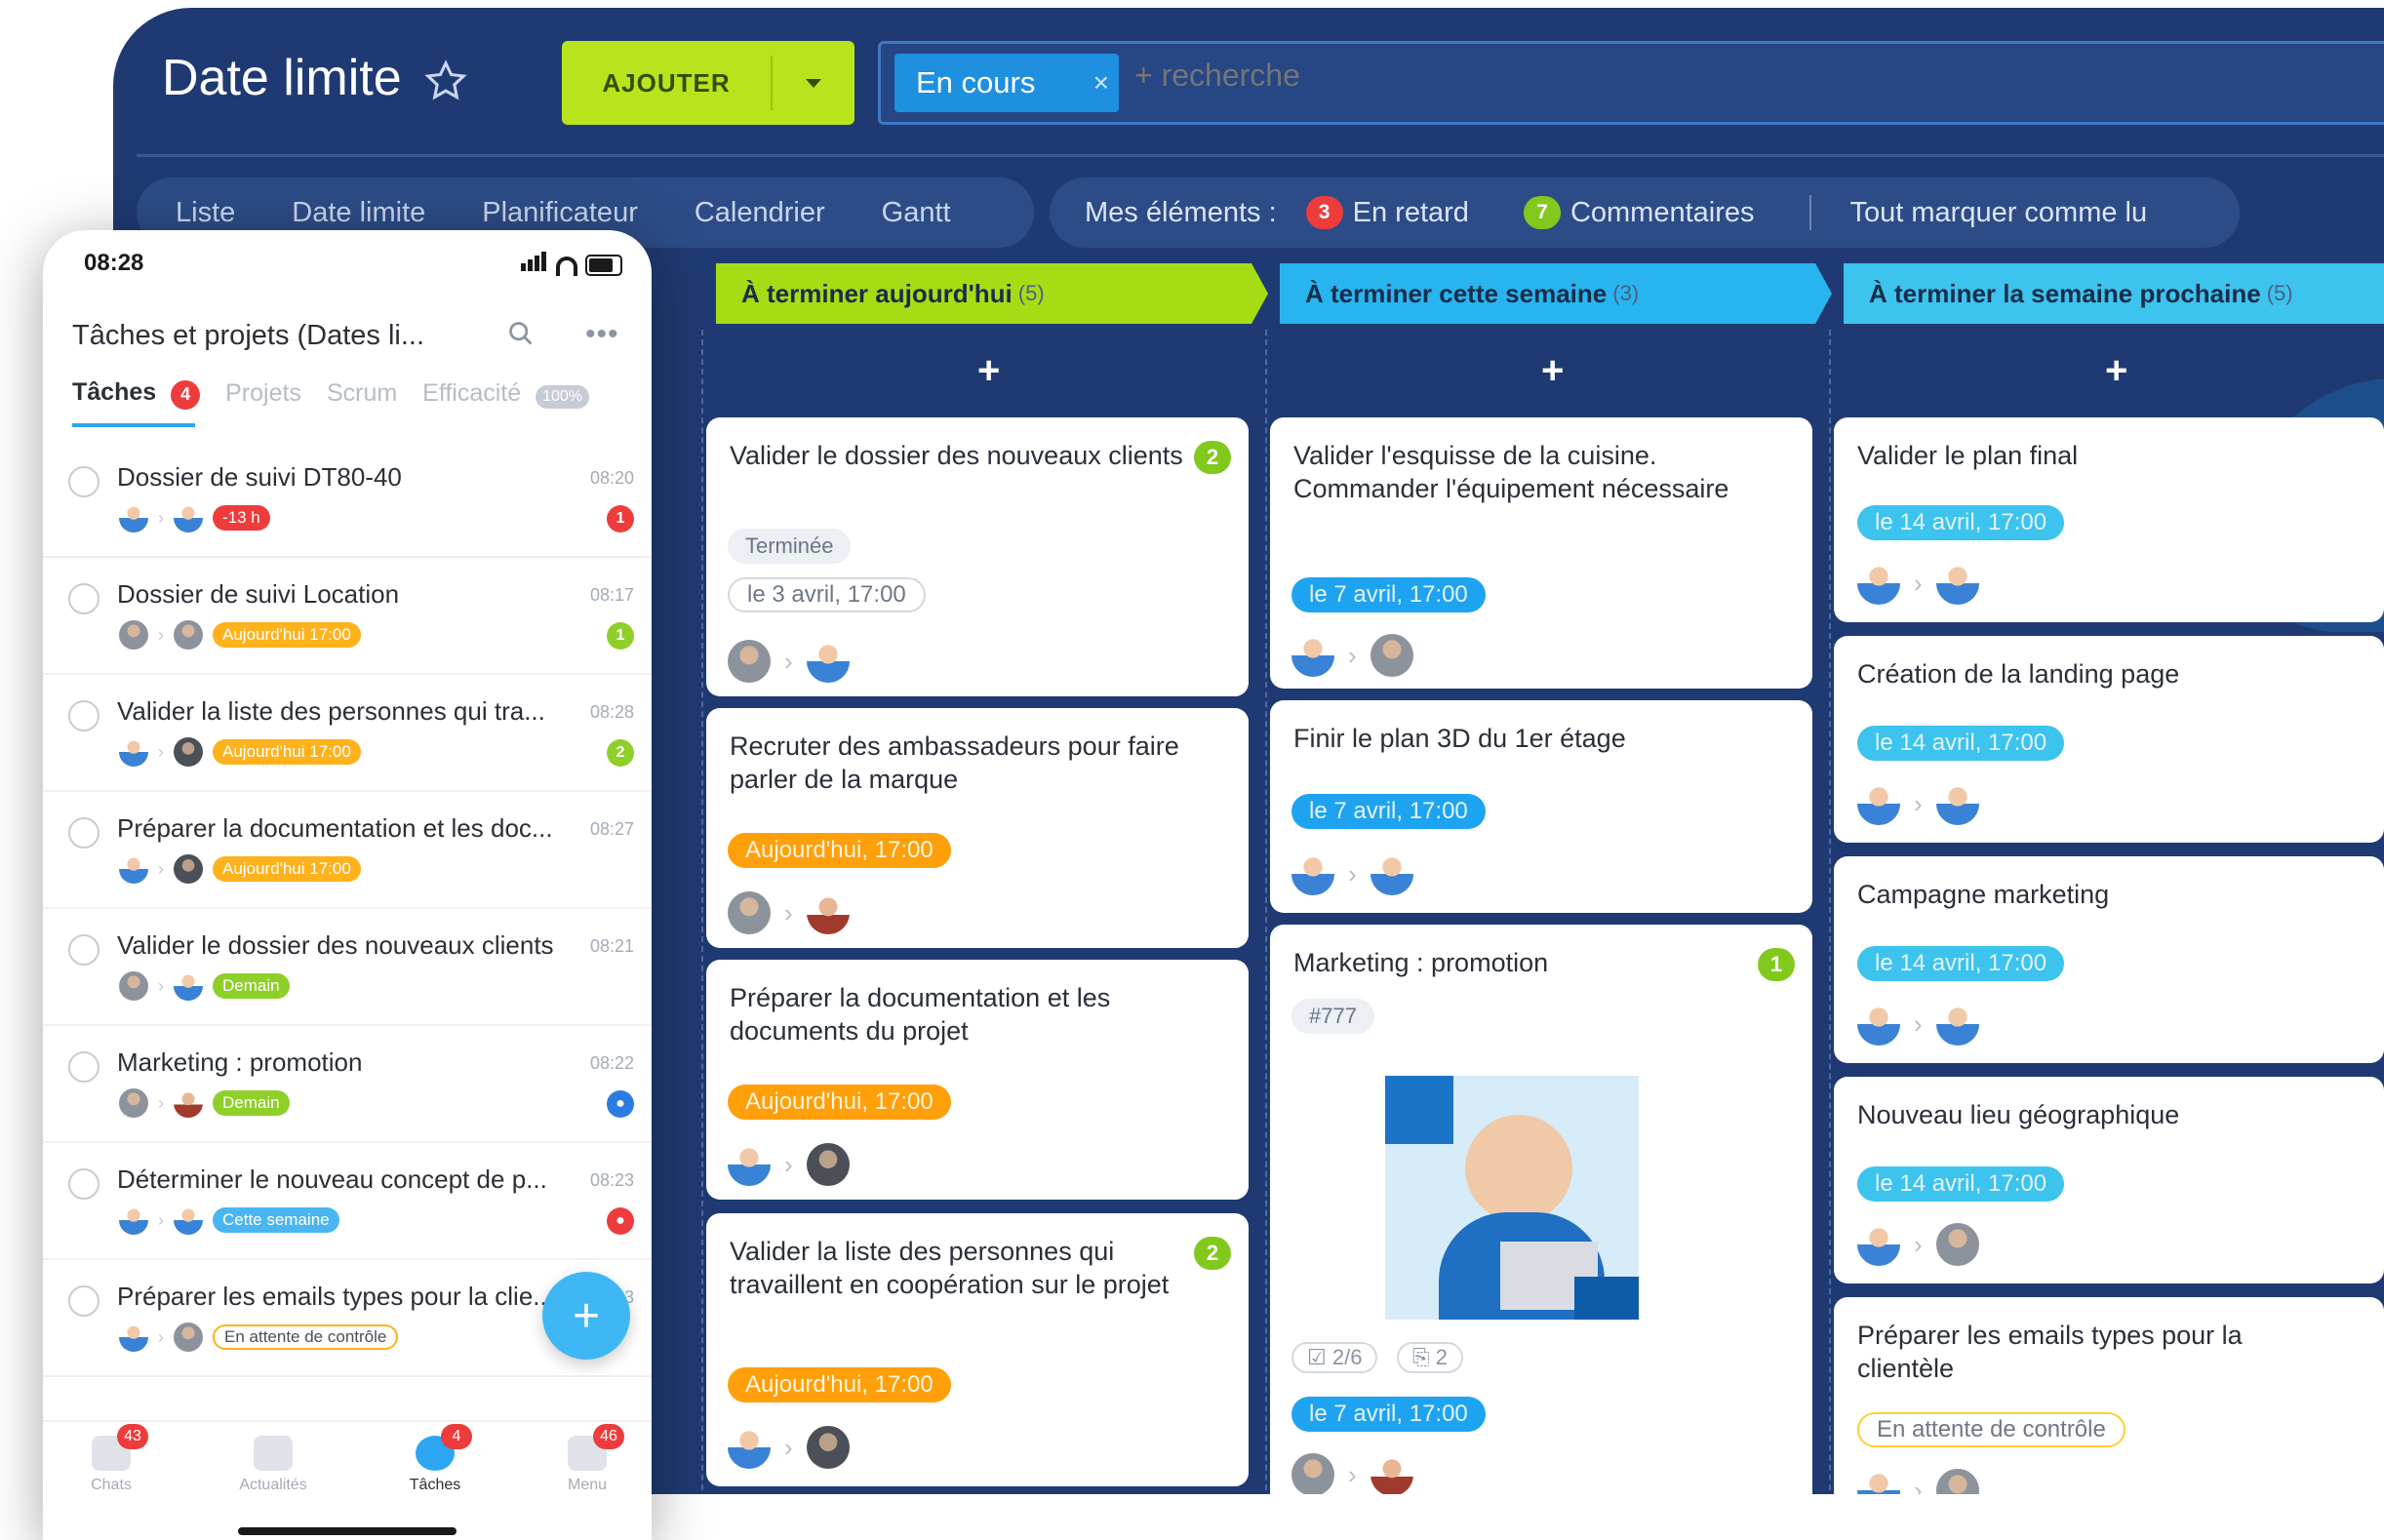  Describe the element at coordinates (1006, 83) in the screenshot. I see `filter-chip-en-cours: En cours ×` at that location.